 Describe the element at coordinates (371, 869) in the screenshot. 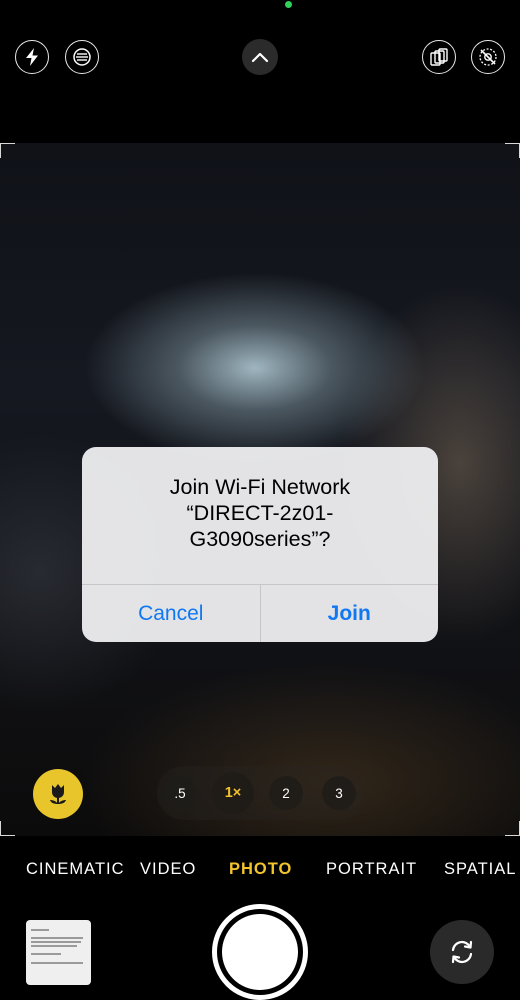

I see `mode-portrait: PORTRAIT` at that location.